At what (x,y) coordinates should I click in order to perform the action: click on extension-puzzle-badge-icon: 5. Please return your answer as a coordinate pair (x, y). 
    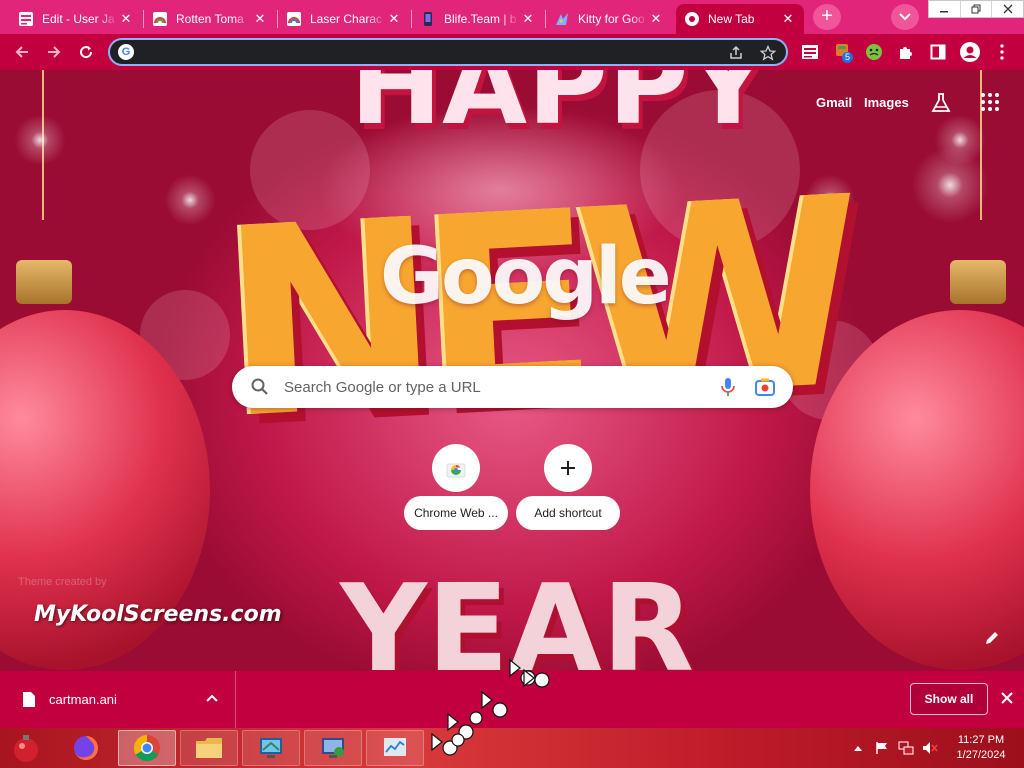
    Looking at the image, I should click on (844, 52).